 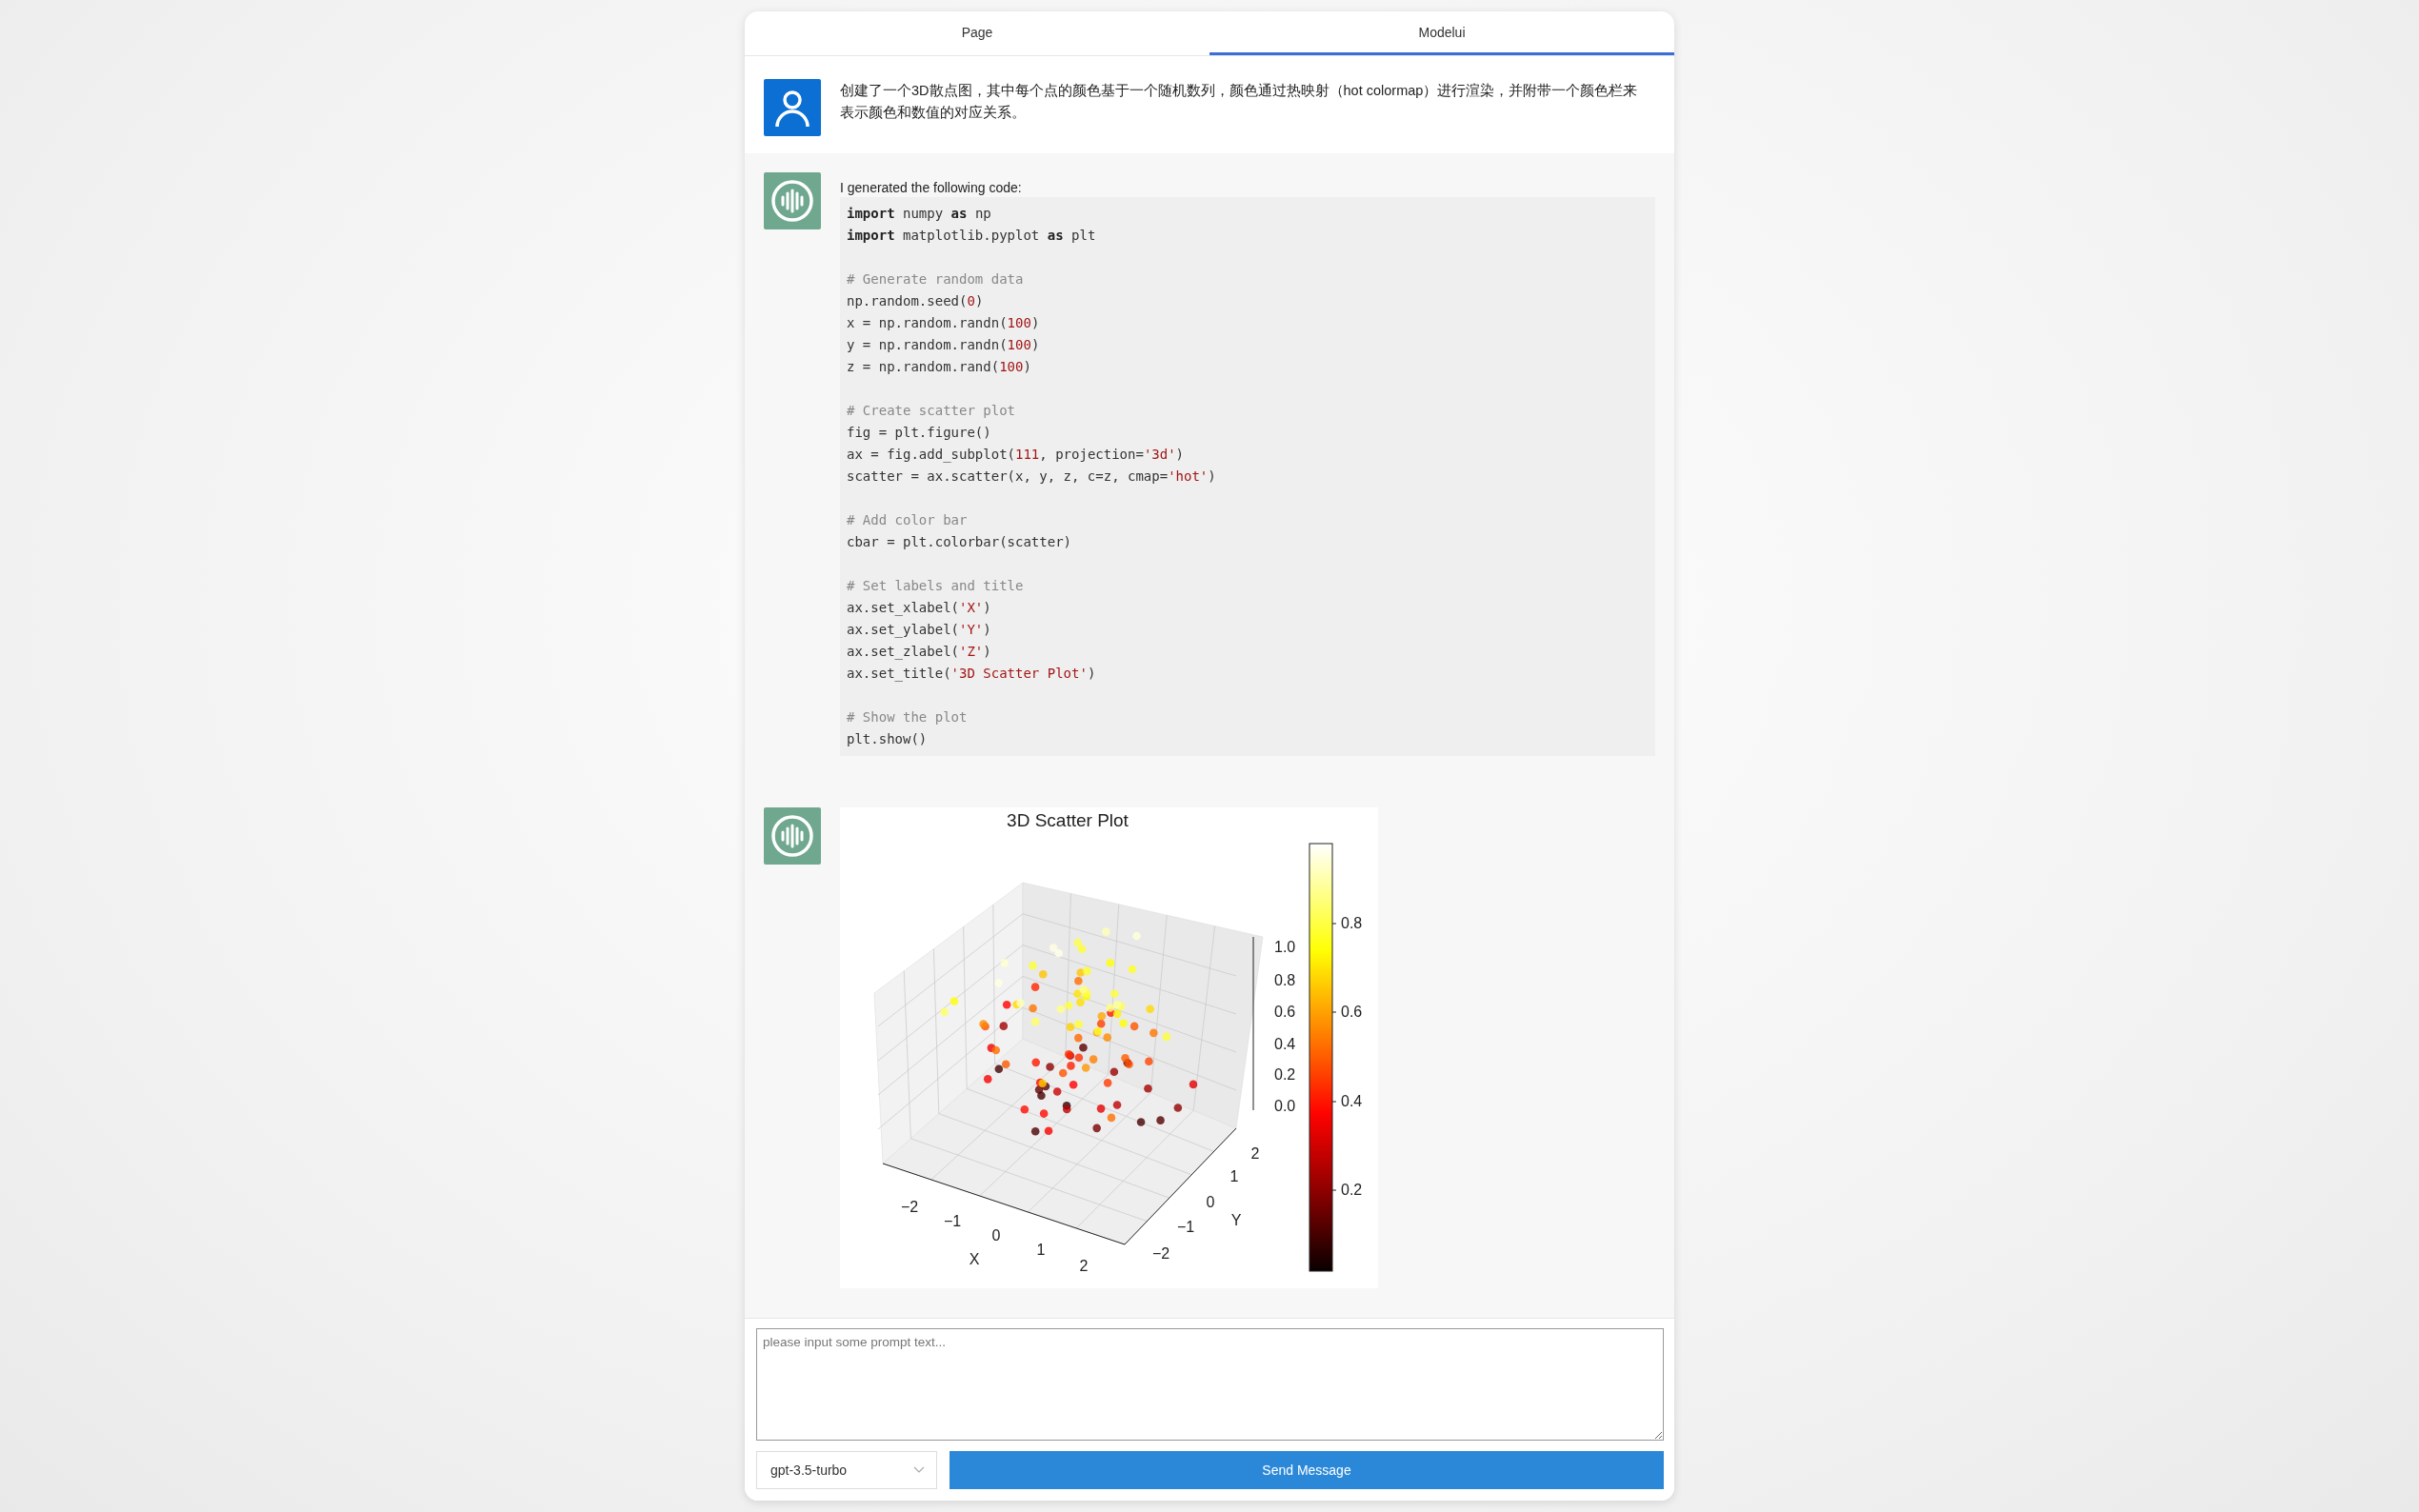 I want to click on code-line: ax.set_ylabel('Y'), so click(x=919, y=630).